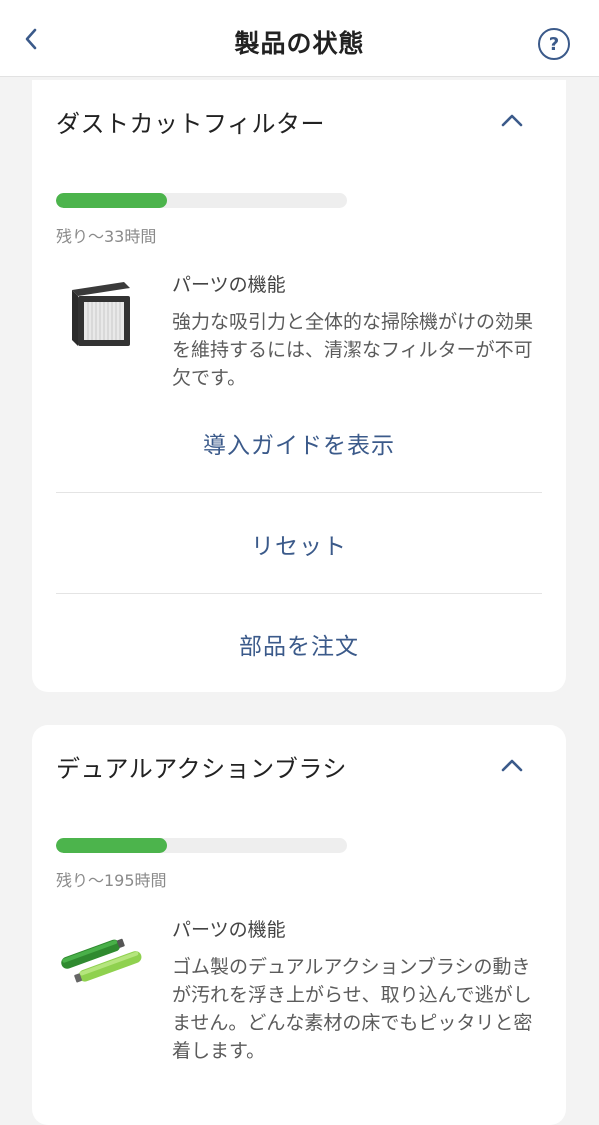 The width and height of the screenshot is (599, 1125). I want to click on app-header: 製品の状態 ?, so click(299, 38).